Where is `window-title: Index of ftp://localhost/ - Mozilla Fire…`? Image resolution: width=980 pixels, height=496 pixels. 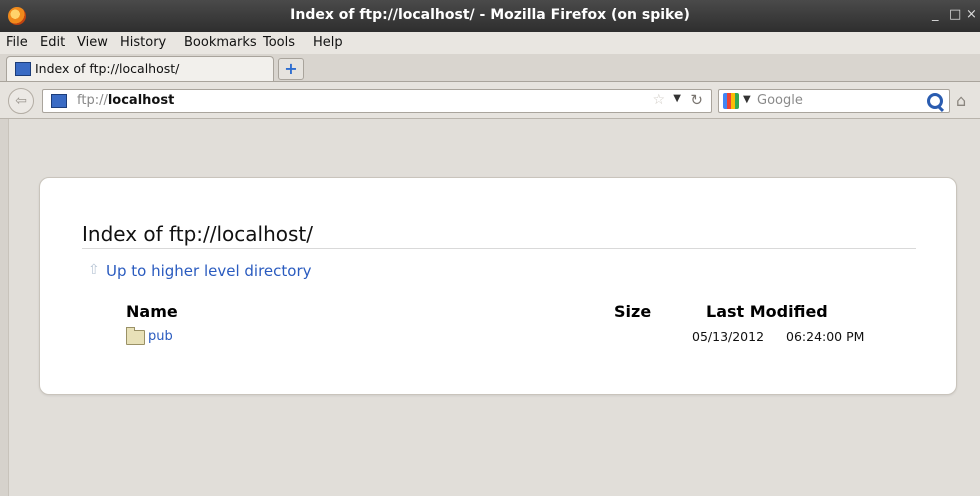 window-title: Index of ftp://localhost/ - Mozilla Fire… is located at coordinates (490, 15).